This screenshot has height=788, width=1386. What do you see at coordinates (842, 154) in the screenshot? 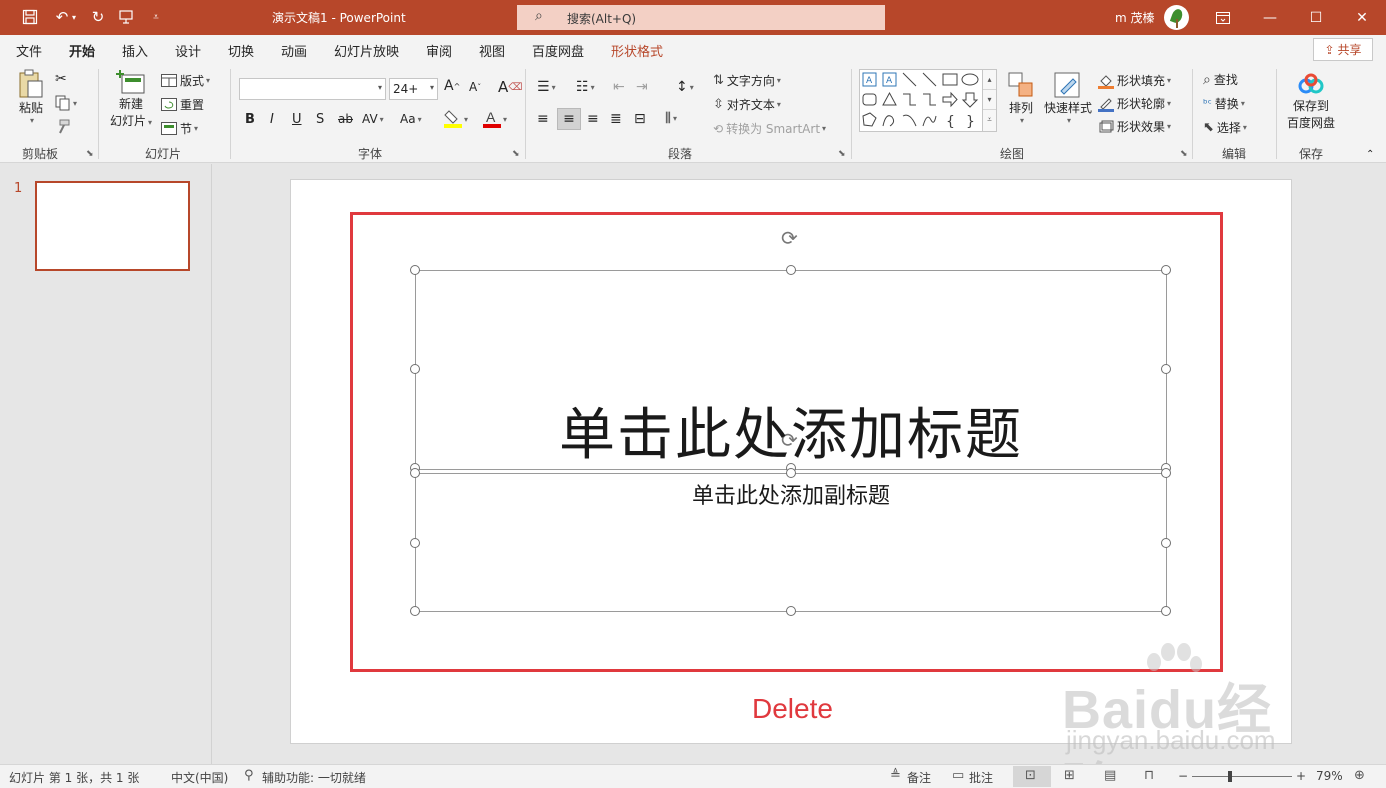
I see `paragraph-launcher-icon: ⬊` at bounding box center [842, 154].